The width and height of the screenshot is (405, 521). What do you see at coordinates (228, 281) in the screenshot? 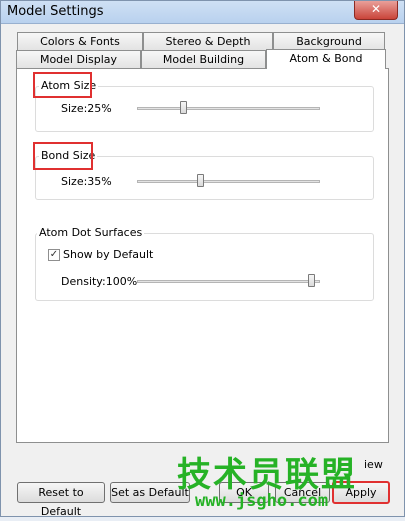
I see `density-slider-track` at bounding box center [228, 281].